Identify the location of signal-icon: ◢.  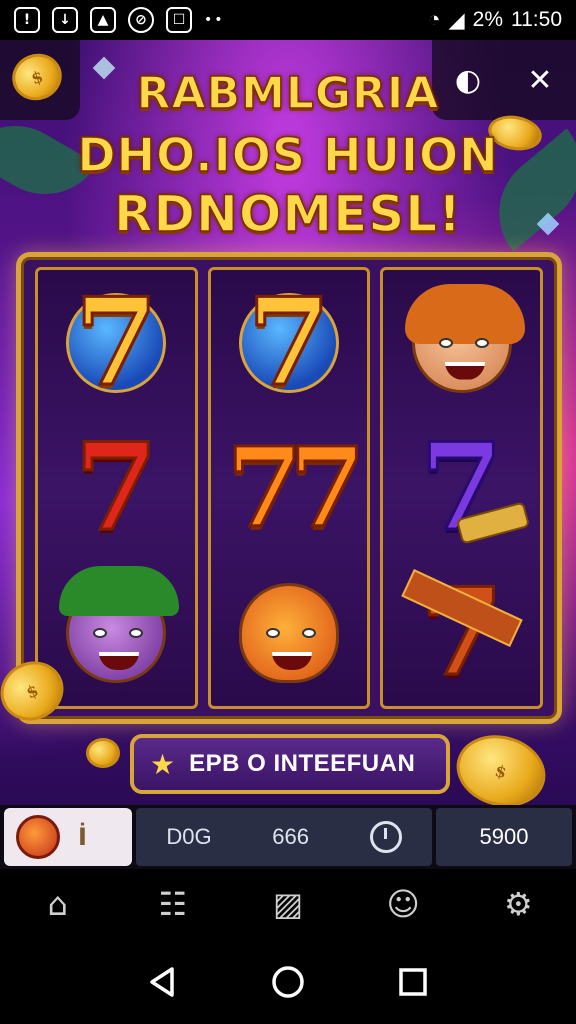
(456, 20).